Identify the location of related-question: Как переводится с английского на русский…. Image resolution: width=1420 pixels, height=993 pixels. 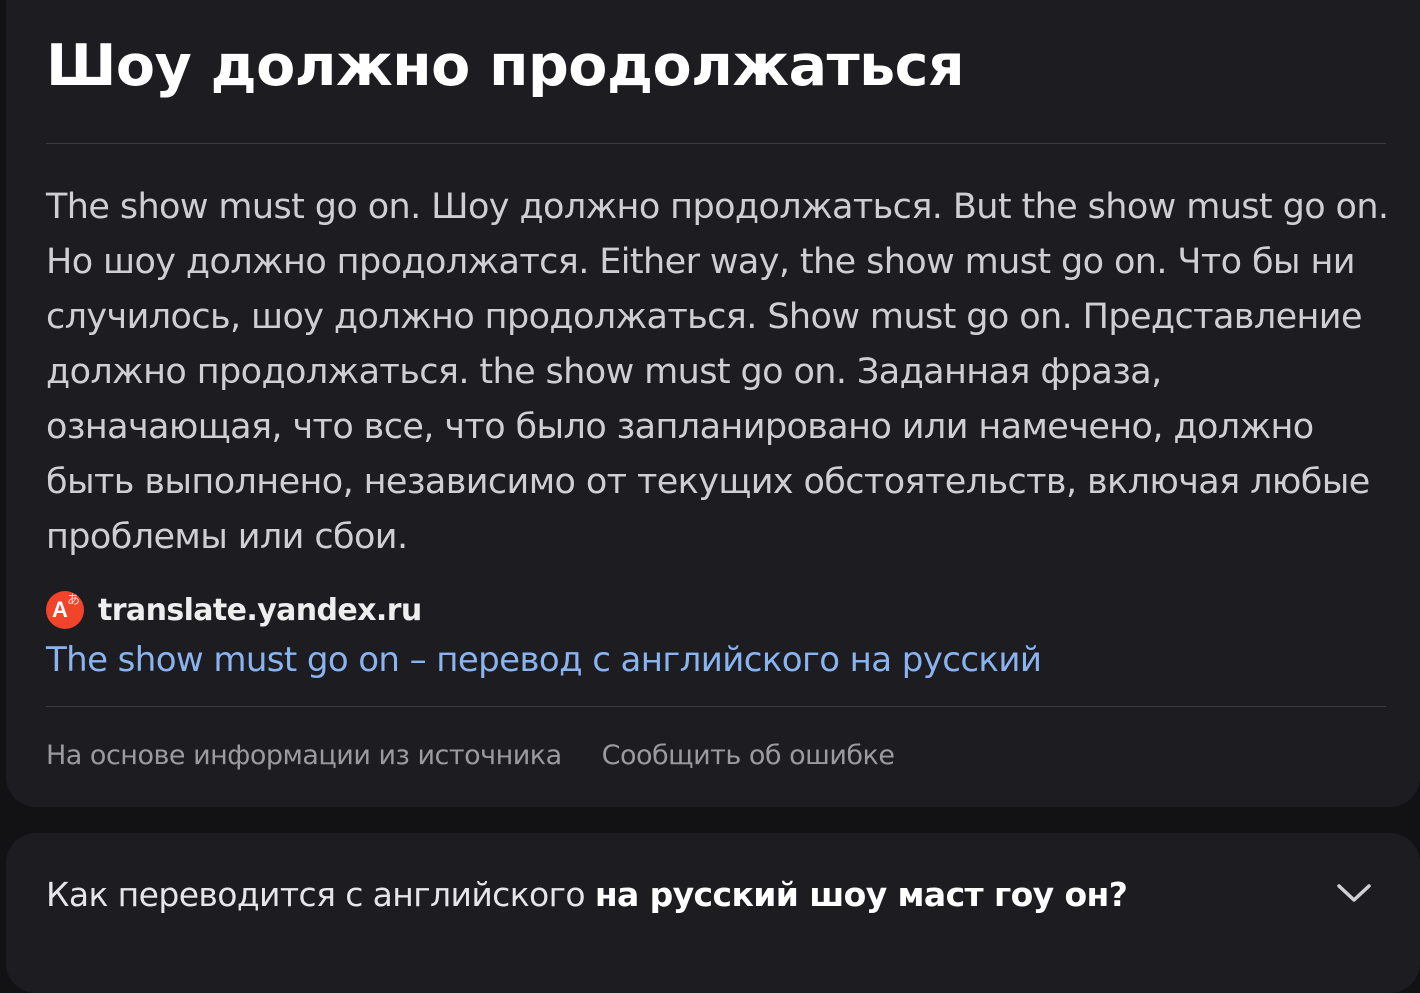
(587, 895).